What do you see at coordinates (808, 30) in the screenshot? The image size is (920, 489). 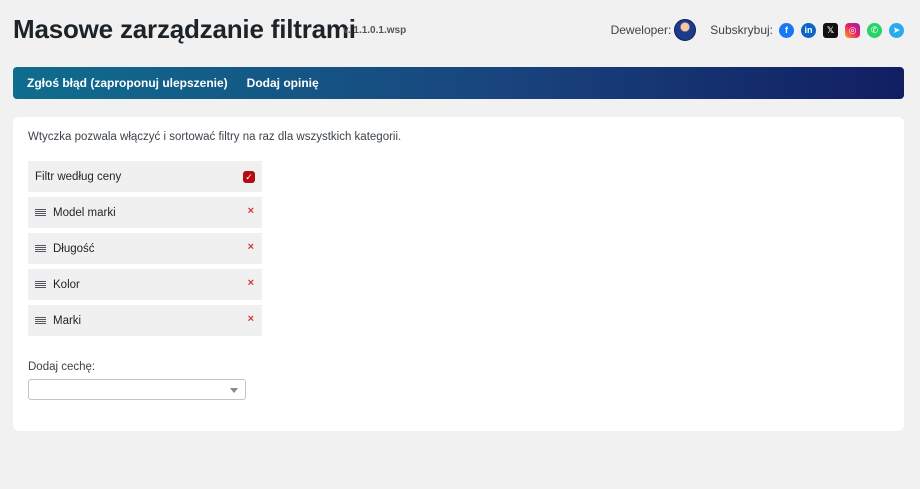 I see `linkedin-icon: in` at bounding box center [808, 30].